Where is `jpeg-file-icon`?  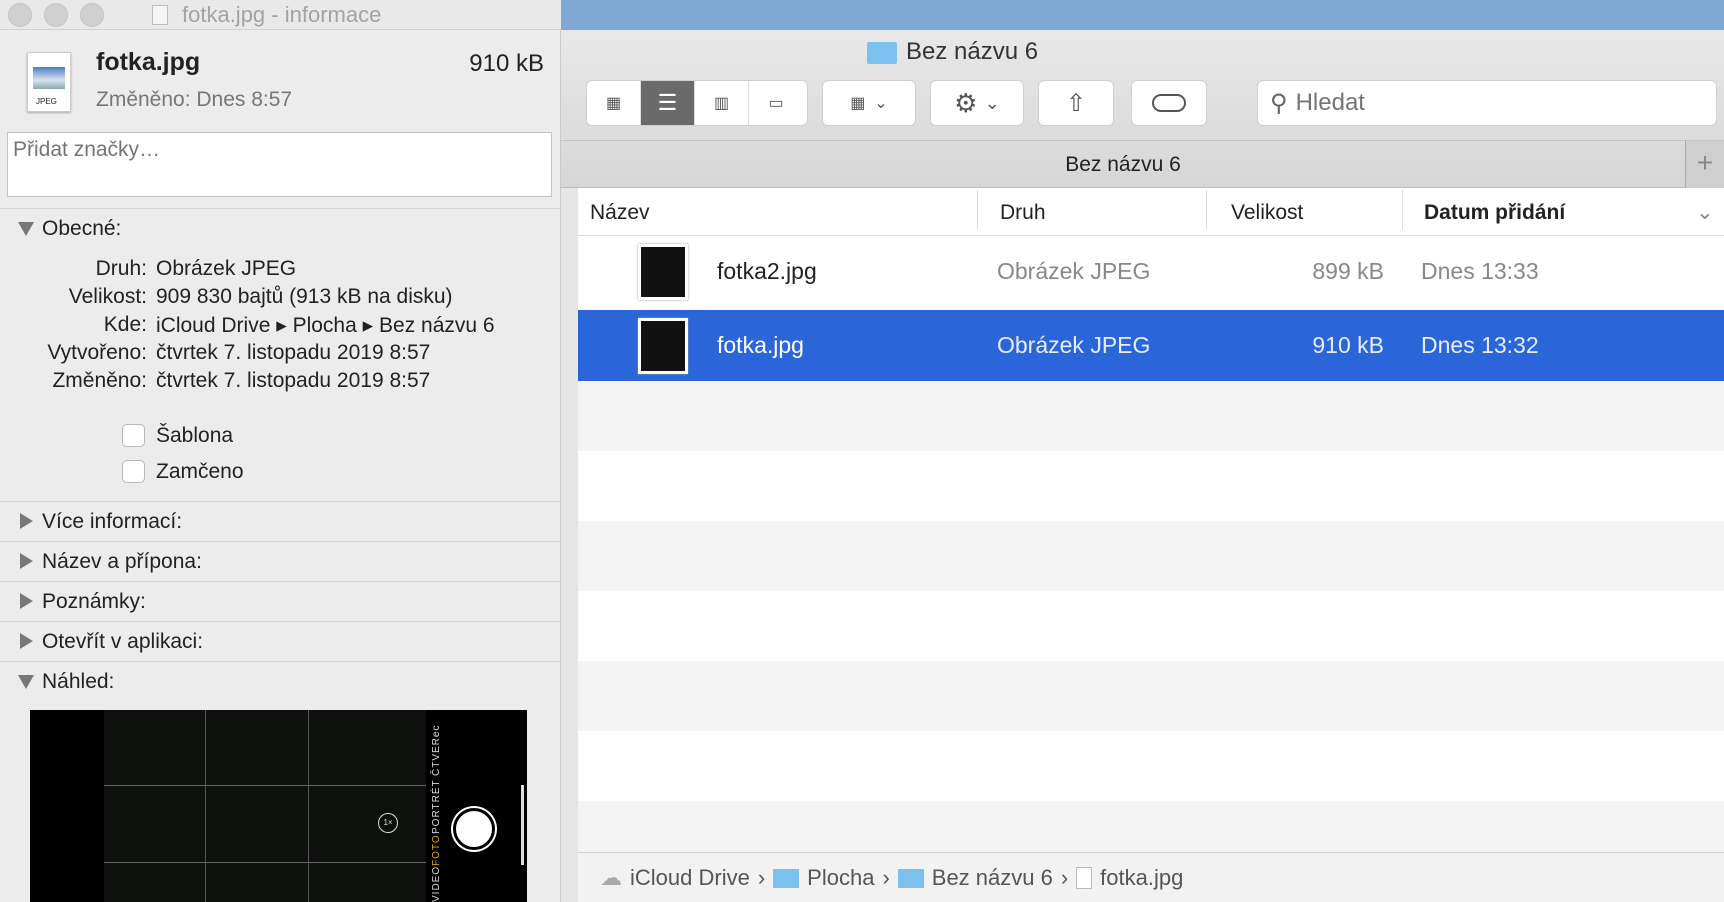
jpeg-file-icon is located at coordinates (1084, 878).